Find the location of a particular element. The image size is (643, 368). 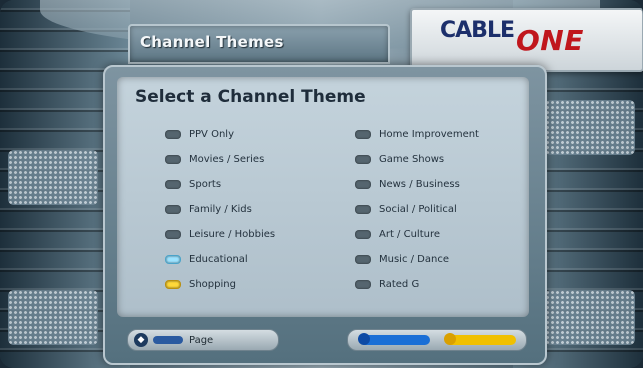

theme-item-art-culture: Art / Culture is located at coordinates (417, 234).